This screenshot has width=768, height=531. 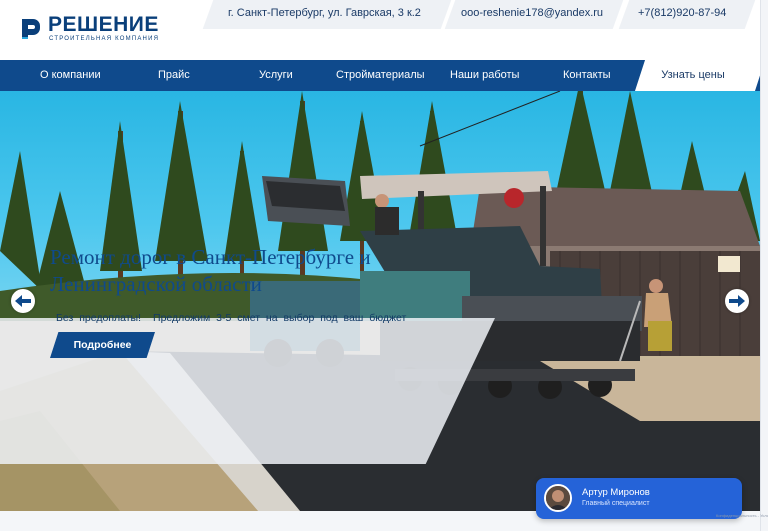 I want to click on chat-widget: Артур Миронов Главный специалист, so click(x=639, y=498).